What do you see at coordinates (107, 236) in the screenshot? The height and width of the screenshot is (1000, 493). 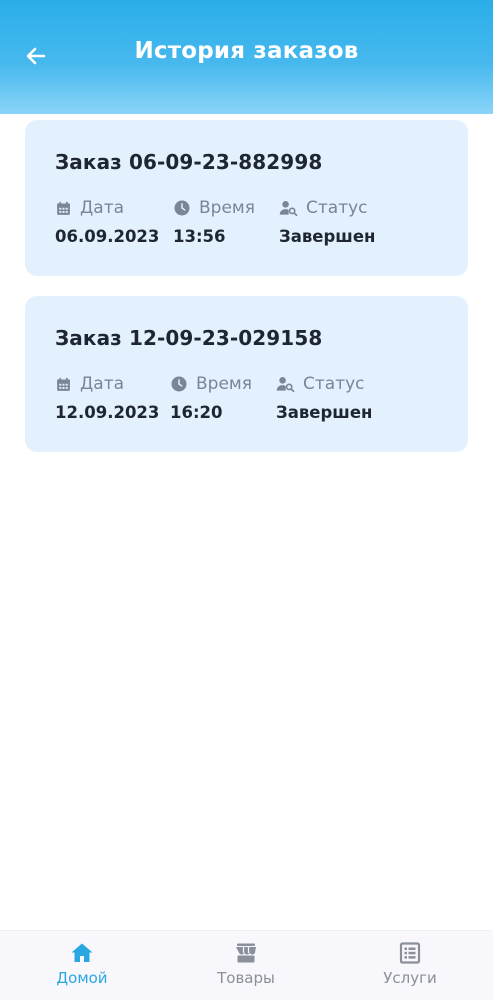 I see `date-value: 06.09.2023` at bounding box center [107, 236].